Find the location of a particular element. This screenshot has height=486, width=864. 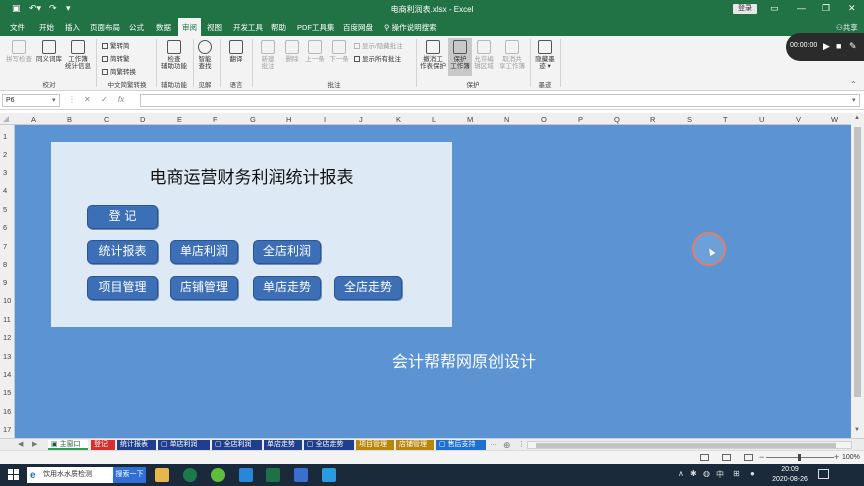

column-u: U is located at coordinates (761, 119).